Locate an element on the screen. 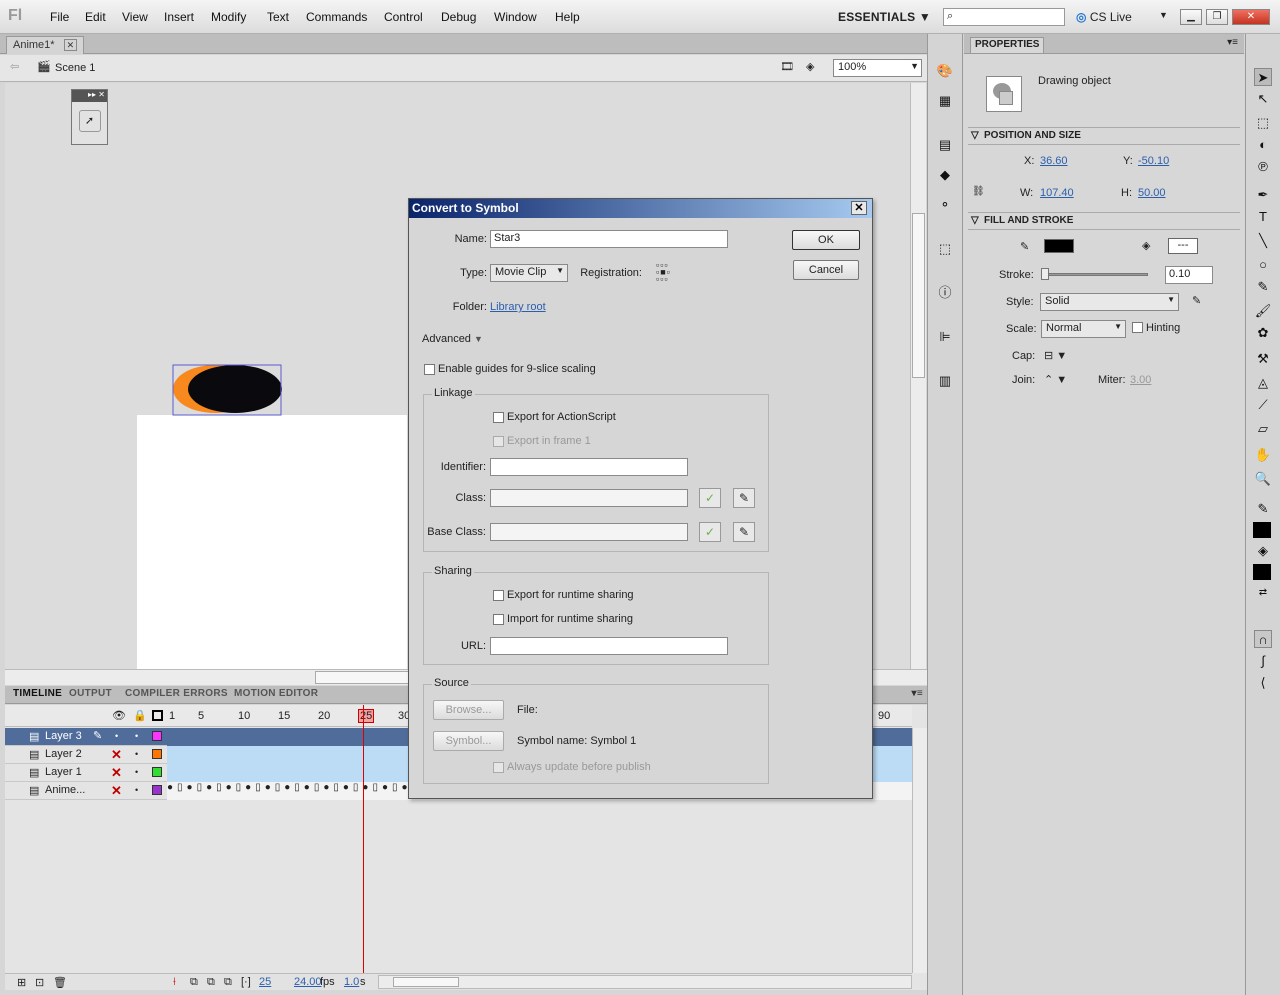 This screenshot has width=1280, height=995. menu-view: View is located at coordinates (135, 17).